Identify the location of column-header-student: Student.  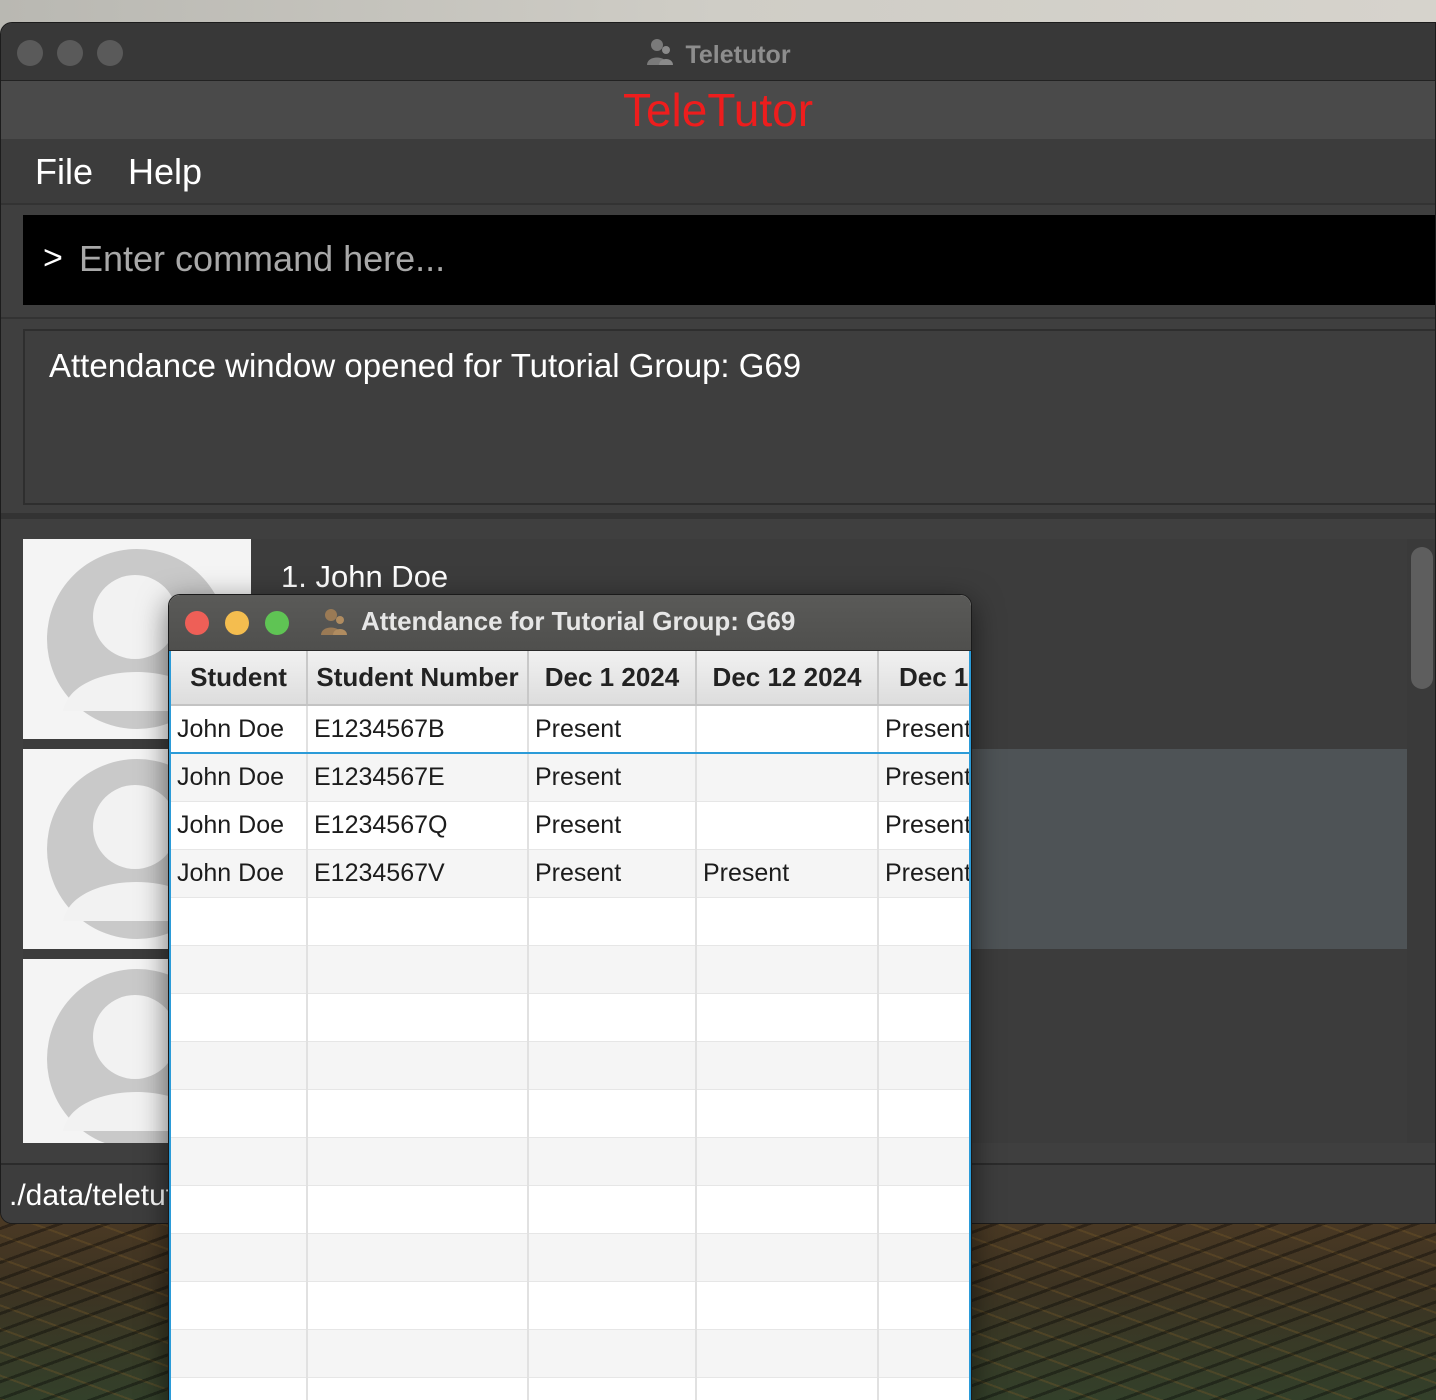
(239, 678).